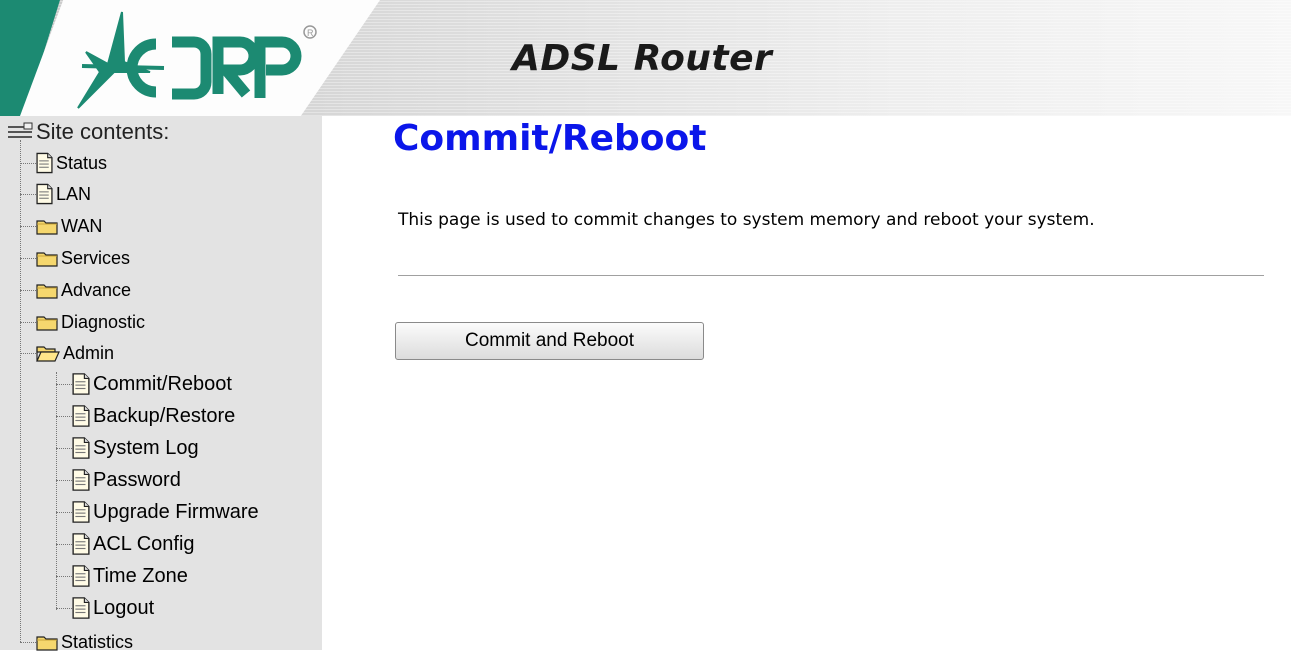  Describe the element at coordinates (97, 641) in the screenshot. I see `sidebar-item-label: Statistics` at that location.